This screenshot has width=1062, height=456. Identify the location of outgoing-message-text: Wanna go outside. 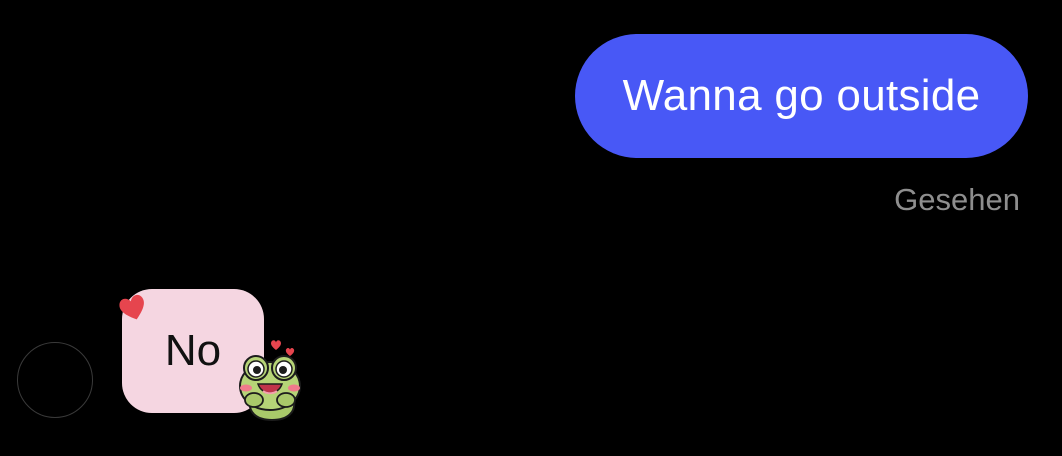
(801, 95).